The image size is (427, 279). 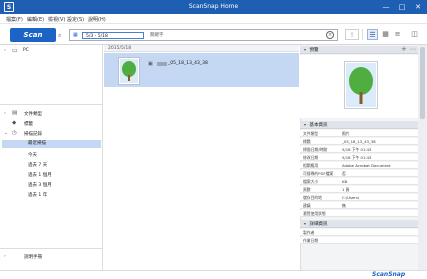 I want to click on info-value: 無, so click(x=344, y=205).